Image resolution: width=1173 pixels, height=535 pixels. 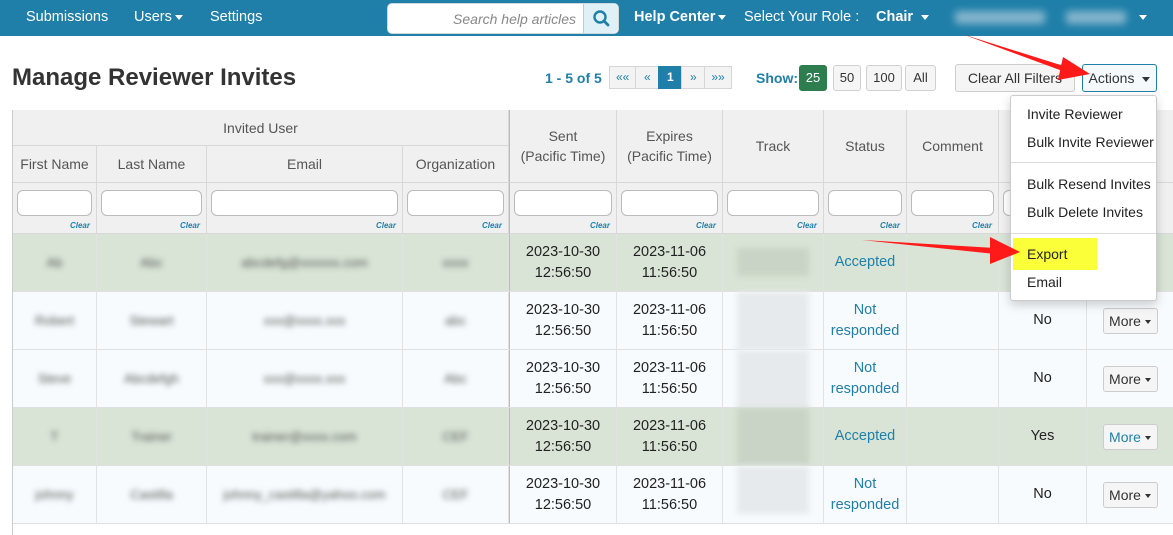 I want to click on filter-email-input, so click(x=304, y=203).